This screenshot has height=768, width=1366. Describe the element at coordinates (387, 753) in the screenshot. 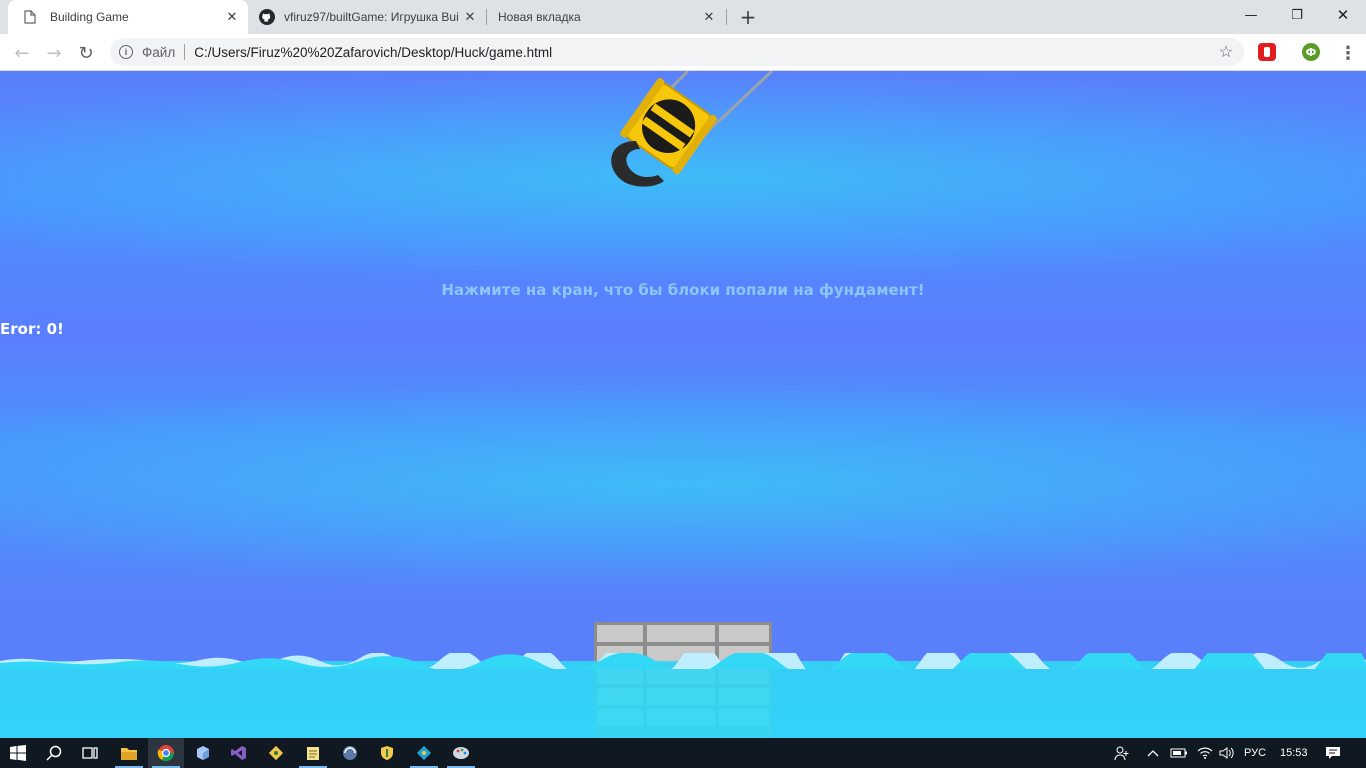

I see `shield-app-icon` at that location.